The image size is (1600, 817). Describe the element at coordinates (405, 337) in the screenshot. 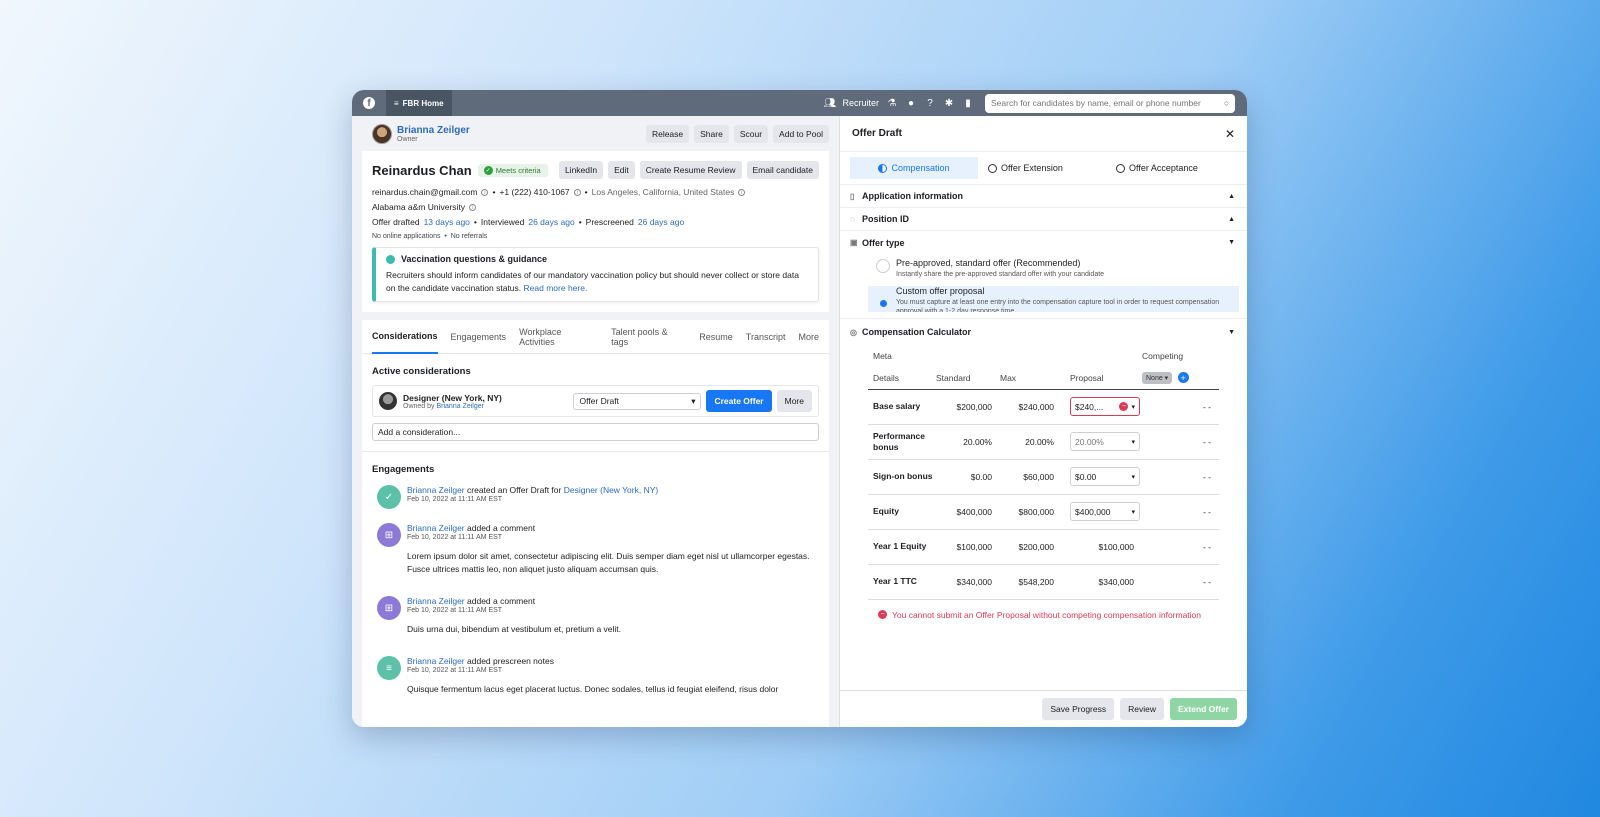

I see `tab-considerations: Considerations` at that location.